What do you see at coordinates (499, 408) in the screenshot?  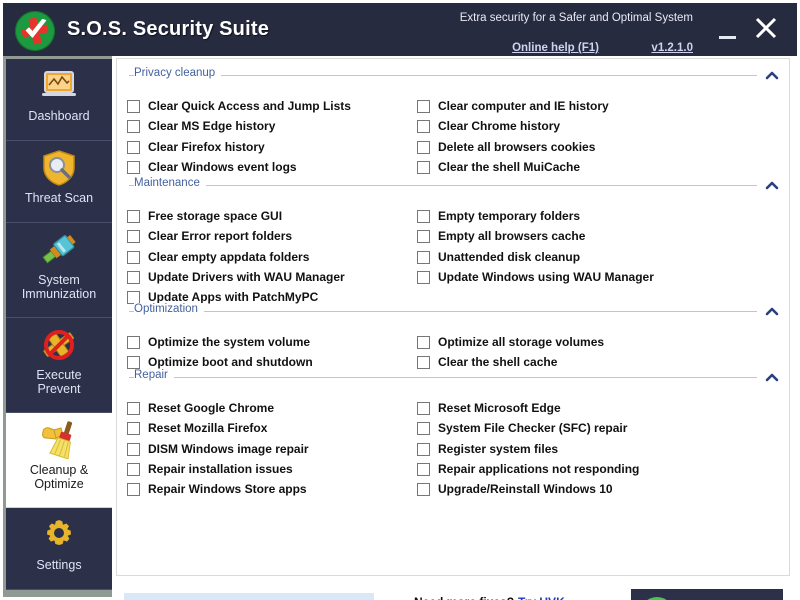 I see `option-label: Reset Microsoft Edge` at bounding box center [499, 408].